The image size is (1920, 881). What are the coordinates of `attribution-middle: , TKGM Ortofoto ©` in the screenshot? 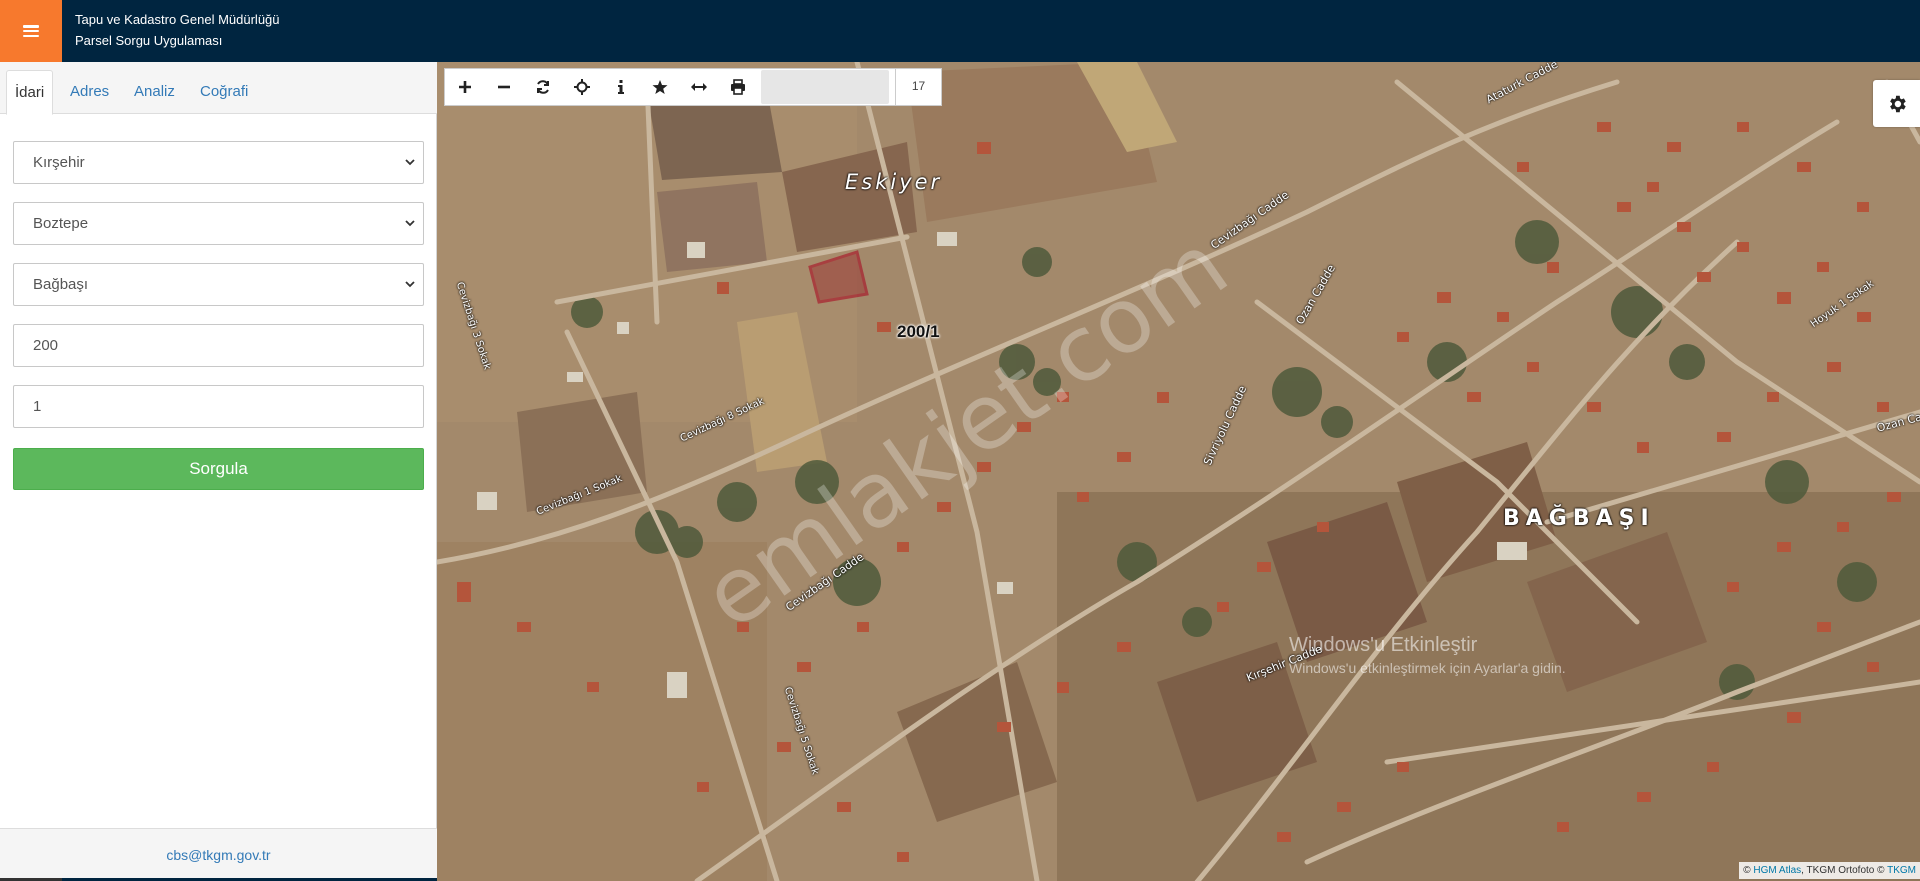 It's located at (1843, 870).